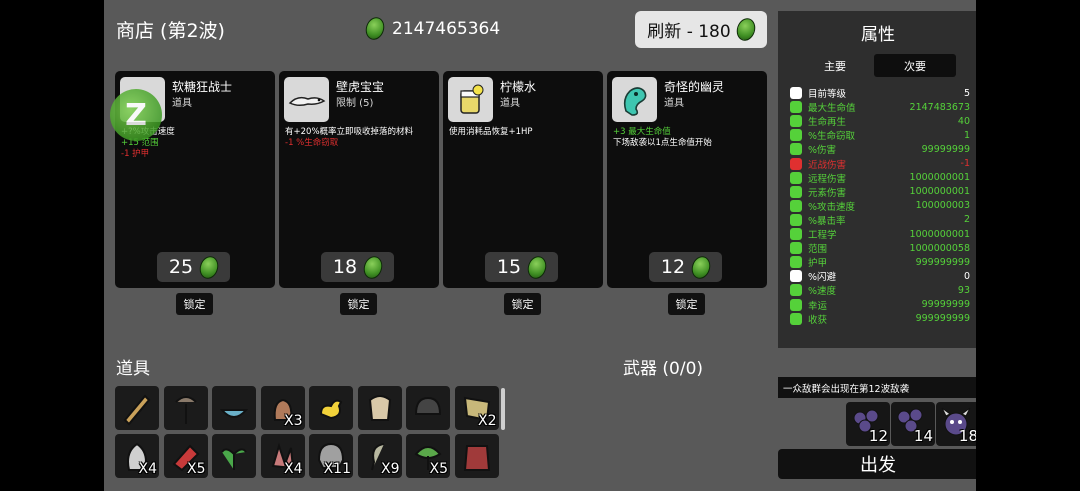 Image resolution: width=1080 pixels, height=491 pixels. What do you see at coordinates (880, 164) in the screenshot?
I see `stat-row: 近战伤害 -1` at bounding box center [880, 164].